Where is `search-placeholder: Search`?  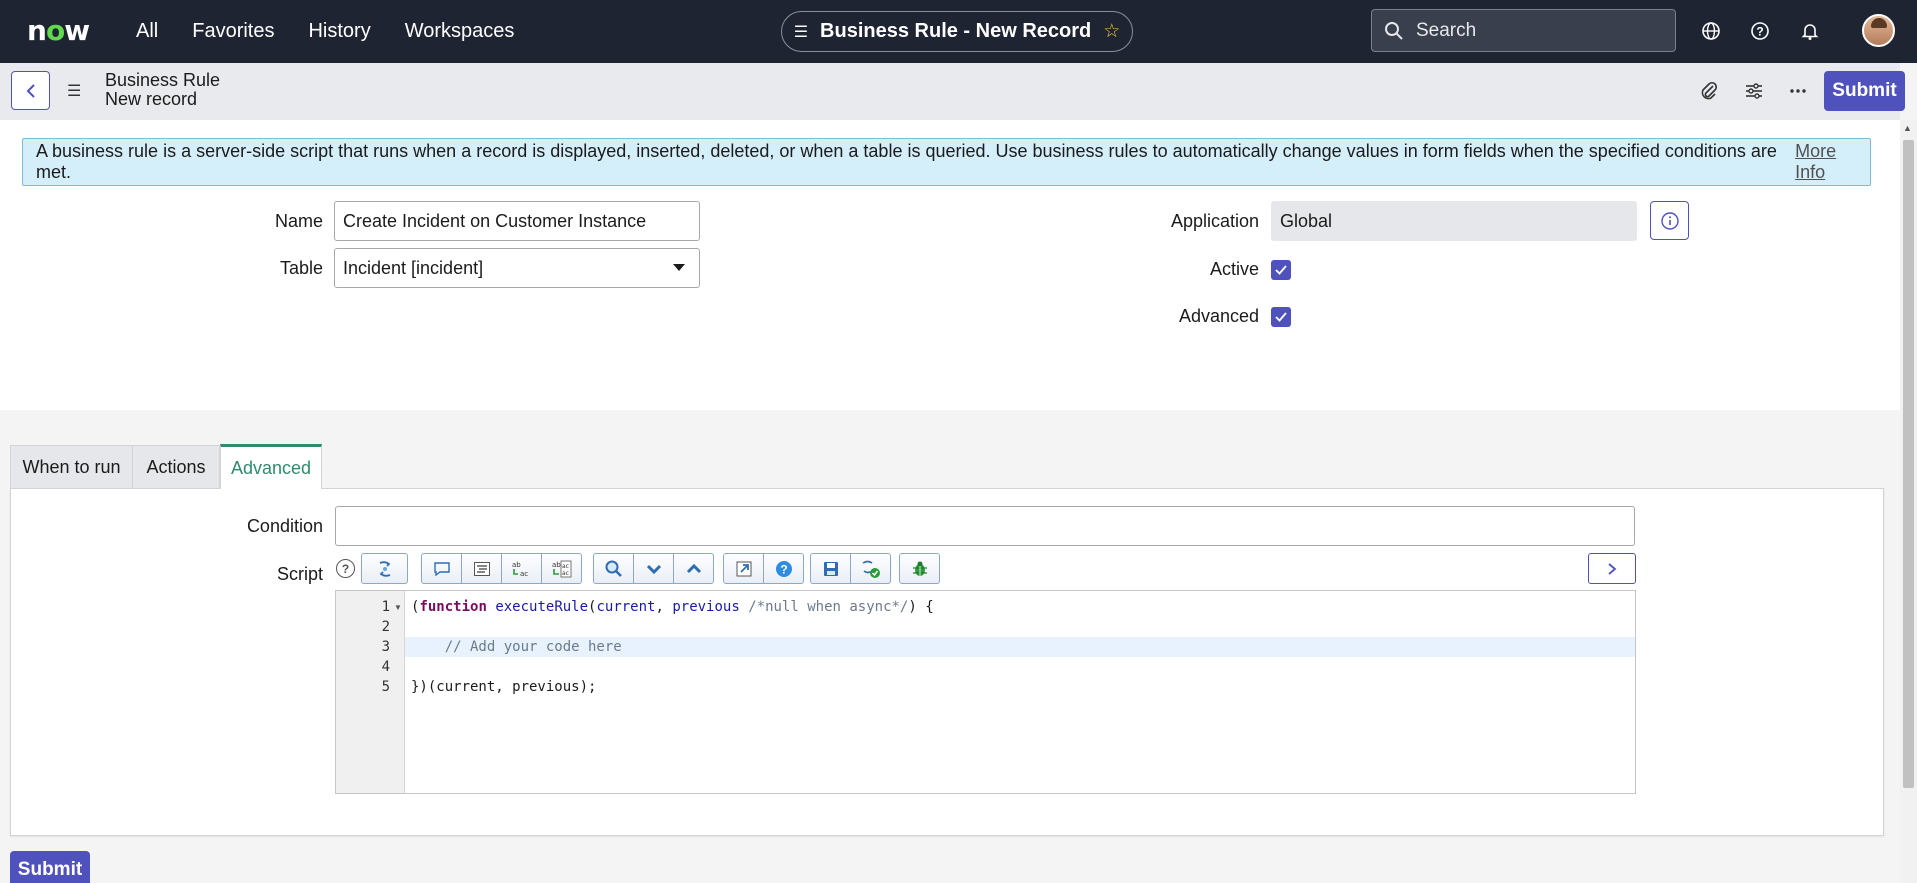 search-placeholder: Search is located at coordinates (1446, 30).